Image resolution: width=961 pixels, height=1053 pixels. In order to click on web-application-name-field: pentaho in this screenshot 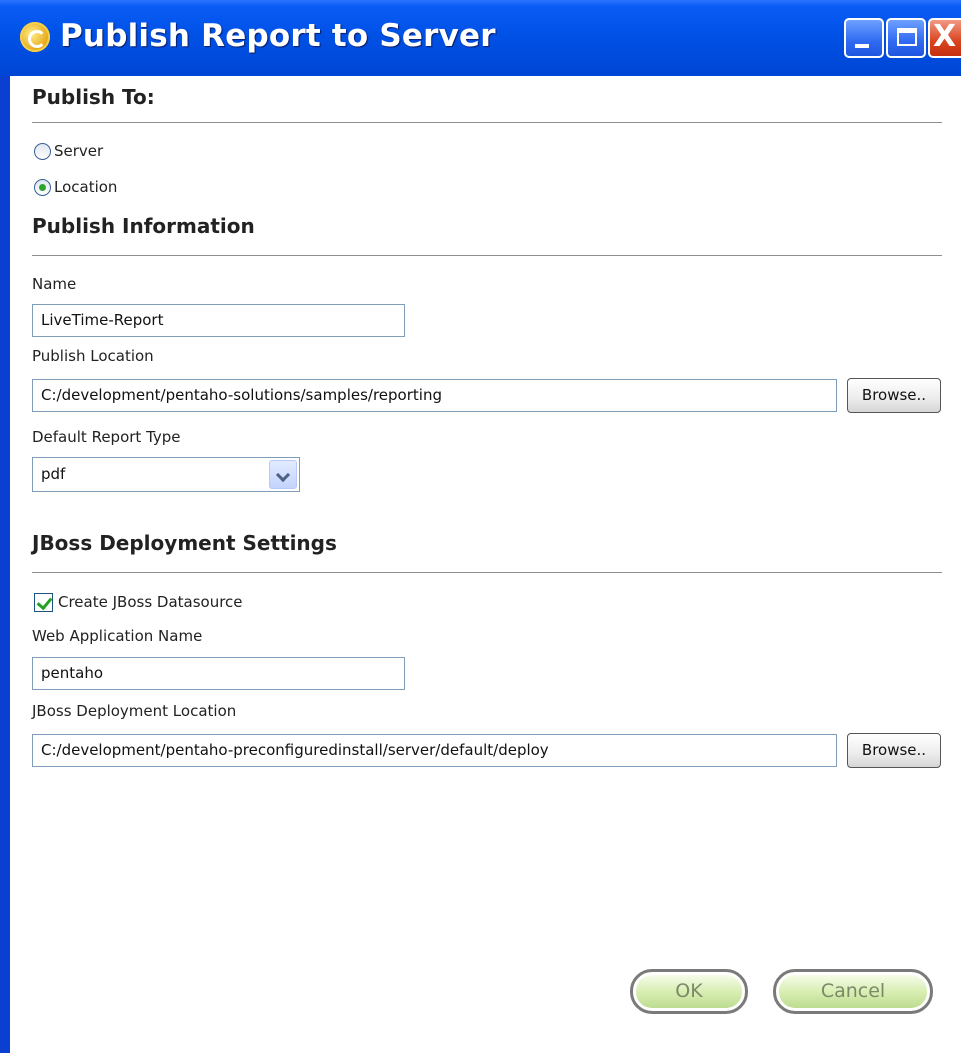, I will do `click(218, 673)`.